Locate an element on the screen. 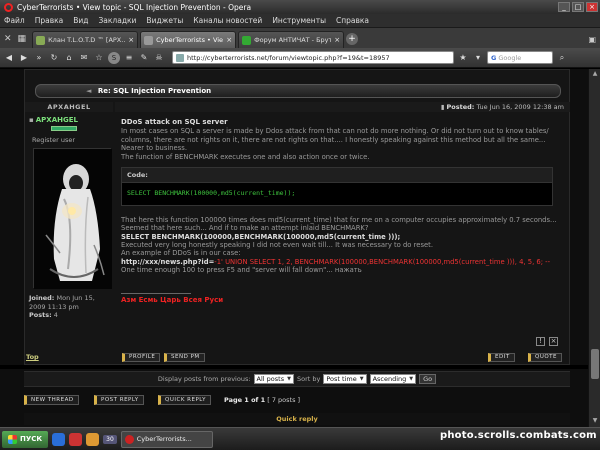 This screenshot has height=450, width=600. menu-bookmarks: Закладки is located at coordinates (118, 20).